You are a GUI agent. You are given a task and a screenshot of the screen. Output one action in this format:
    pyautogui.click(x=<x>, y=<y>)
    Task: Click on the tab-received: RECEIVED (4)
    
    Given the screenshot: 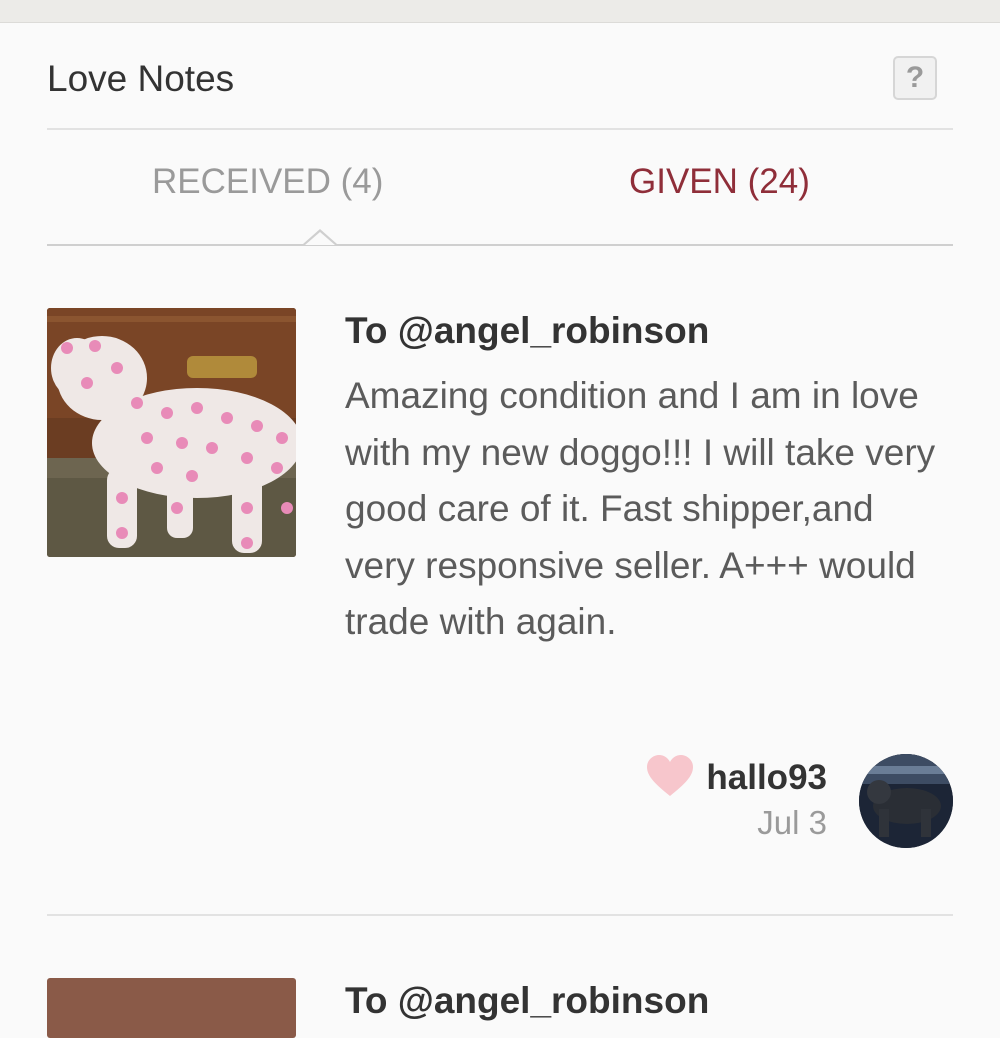 What is the action you would take?
    pyautogui.click(x=273, y=182)
    